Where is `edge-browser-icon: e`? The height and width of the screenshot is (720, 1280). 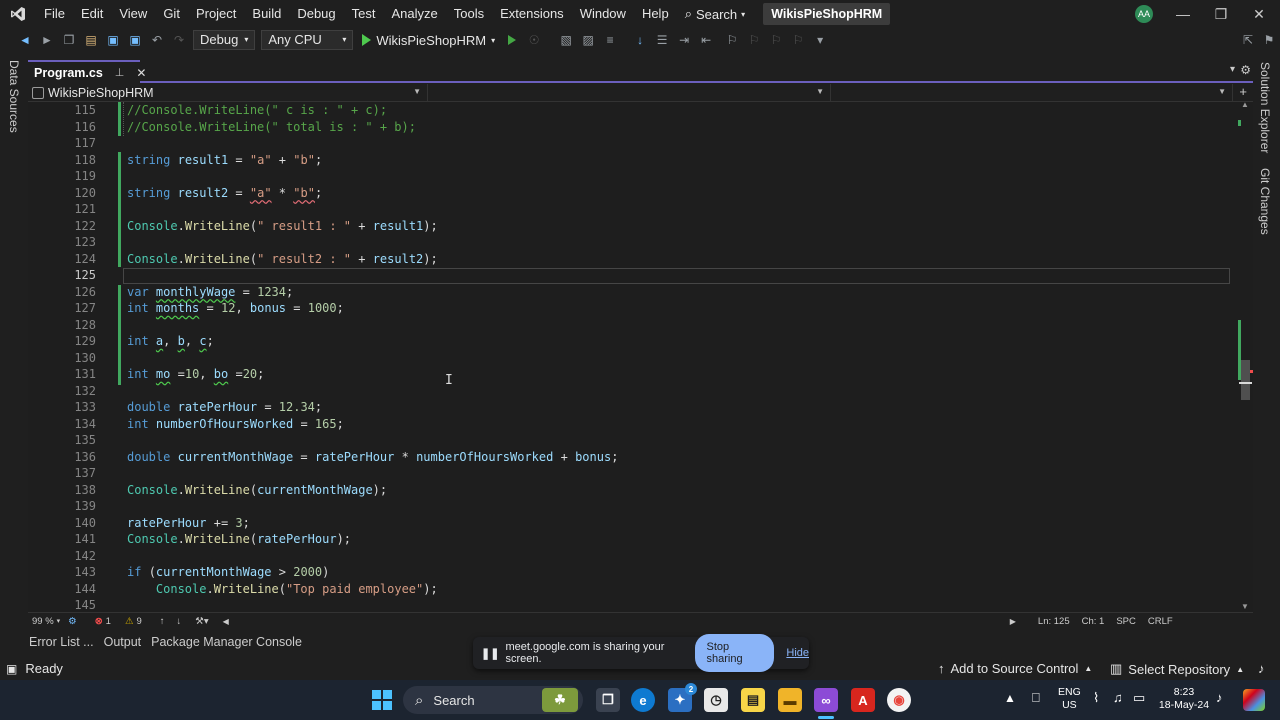 edge-browser-icon: e is located at coordinates (643, 700).